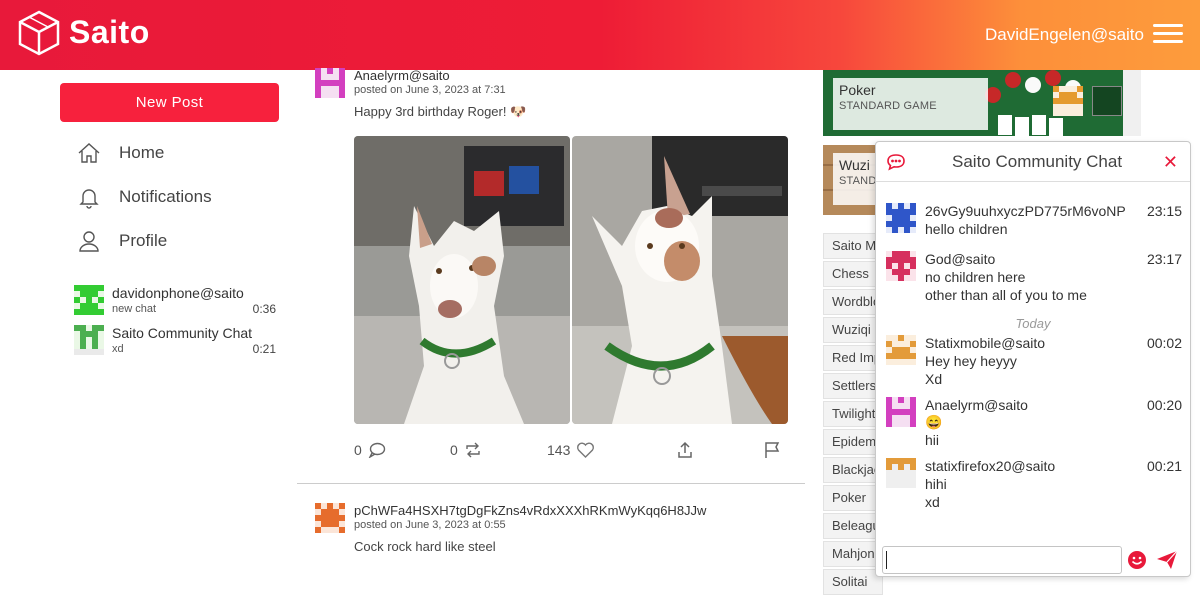 The width and height of the screenshot is (1200, 595). I want to click on game-list-item: Red Imp, so click(853, 358).